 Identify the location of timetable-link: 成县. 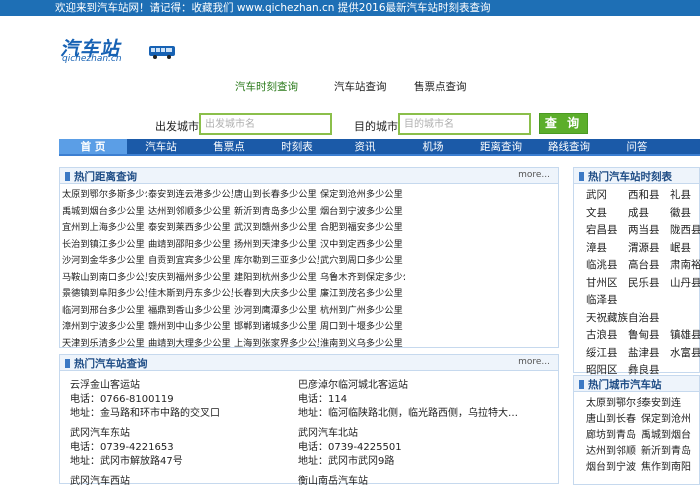
(647, 214).